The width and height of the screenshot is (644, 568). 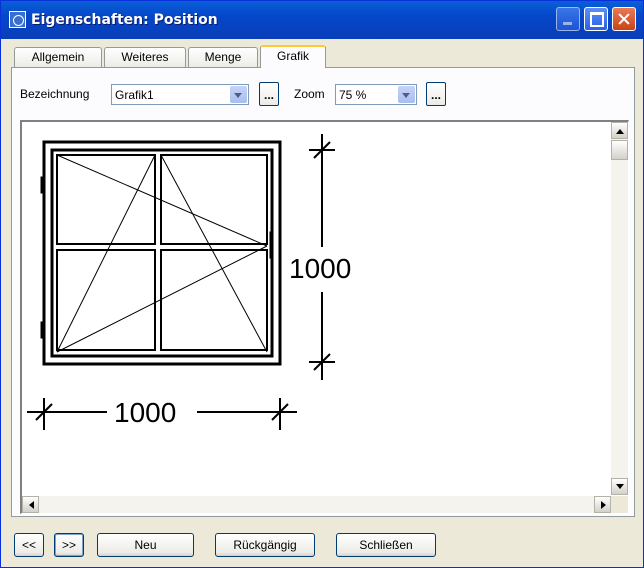 I want to click on close-window-button, so click(x=624, y=19).